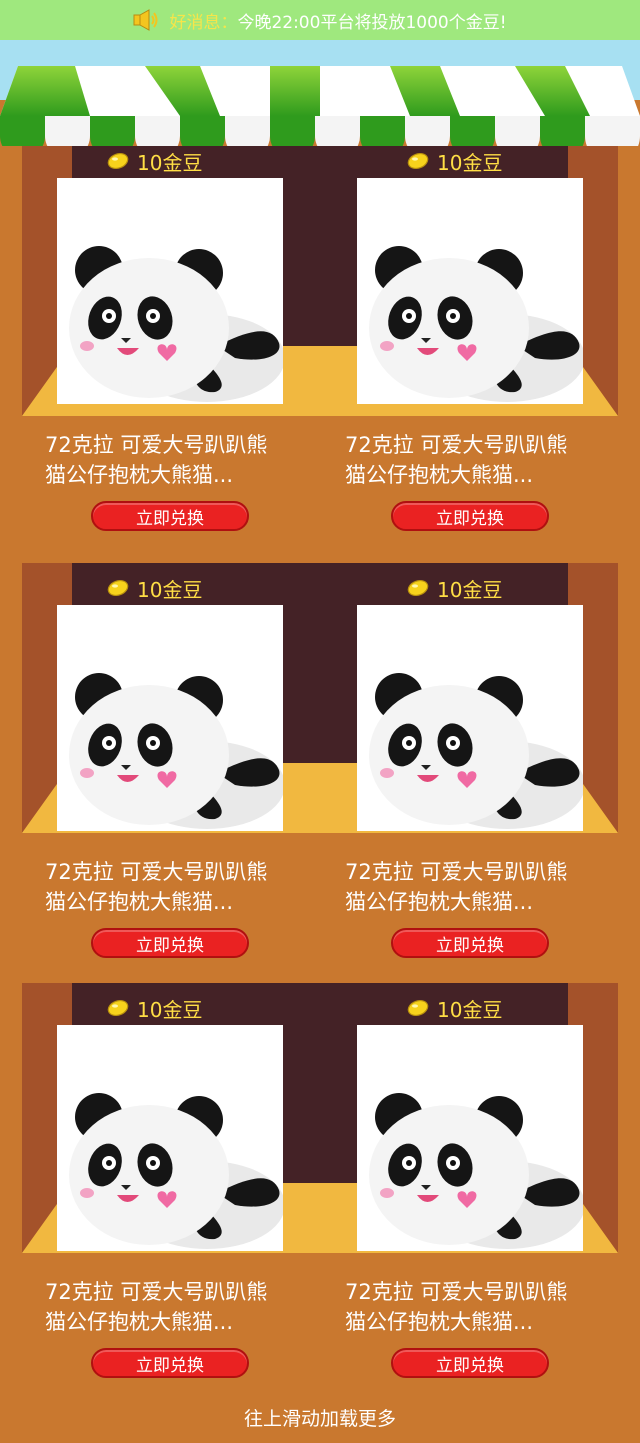 The width and height of the screenshot is (640, 1443). I want to click on notice-message: 今晚22:00平台将投放1000个金豆!, so click(372, 22).